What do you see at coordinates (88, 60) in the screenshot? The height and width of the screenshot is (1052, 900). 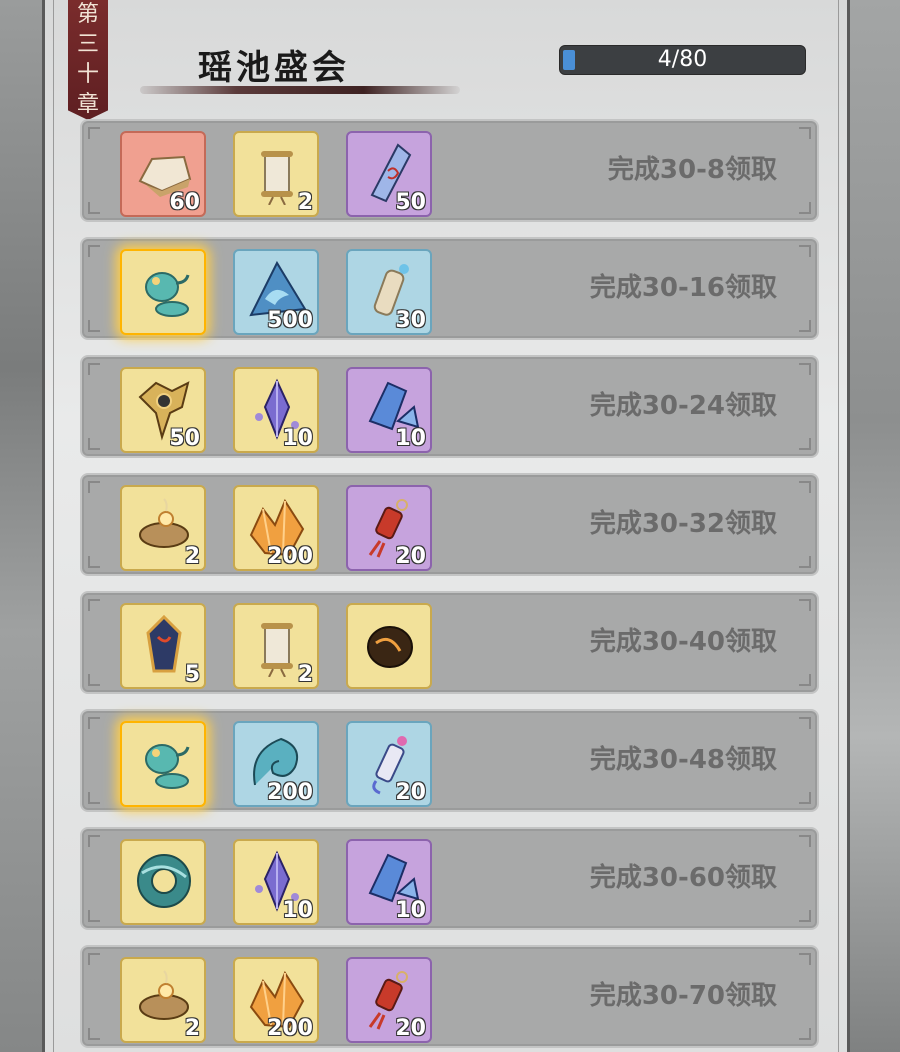 I see `chapter-tag: 第三十章` at bounding box center [88, 60].